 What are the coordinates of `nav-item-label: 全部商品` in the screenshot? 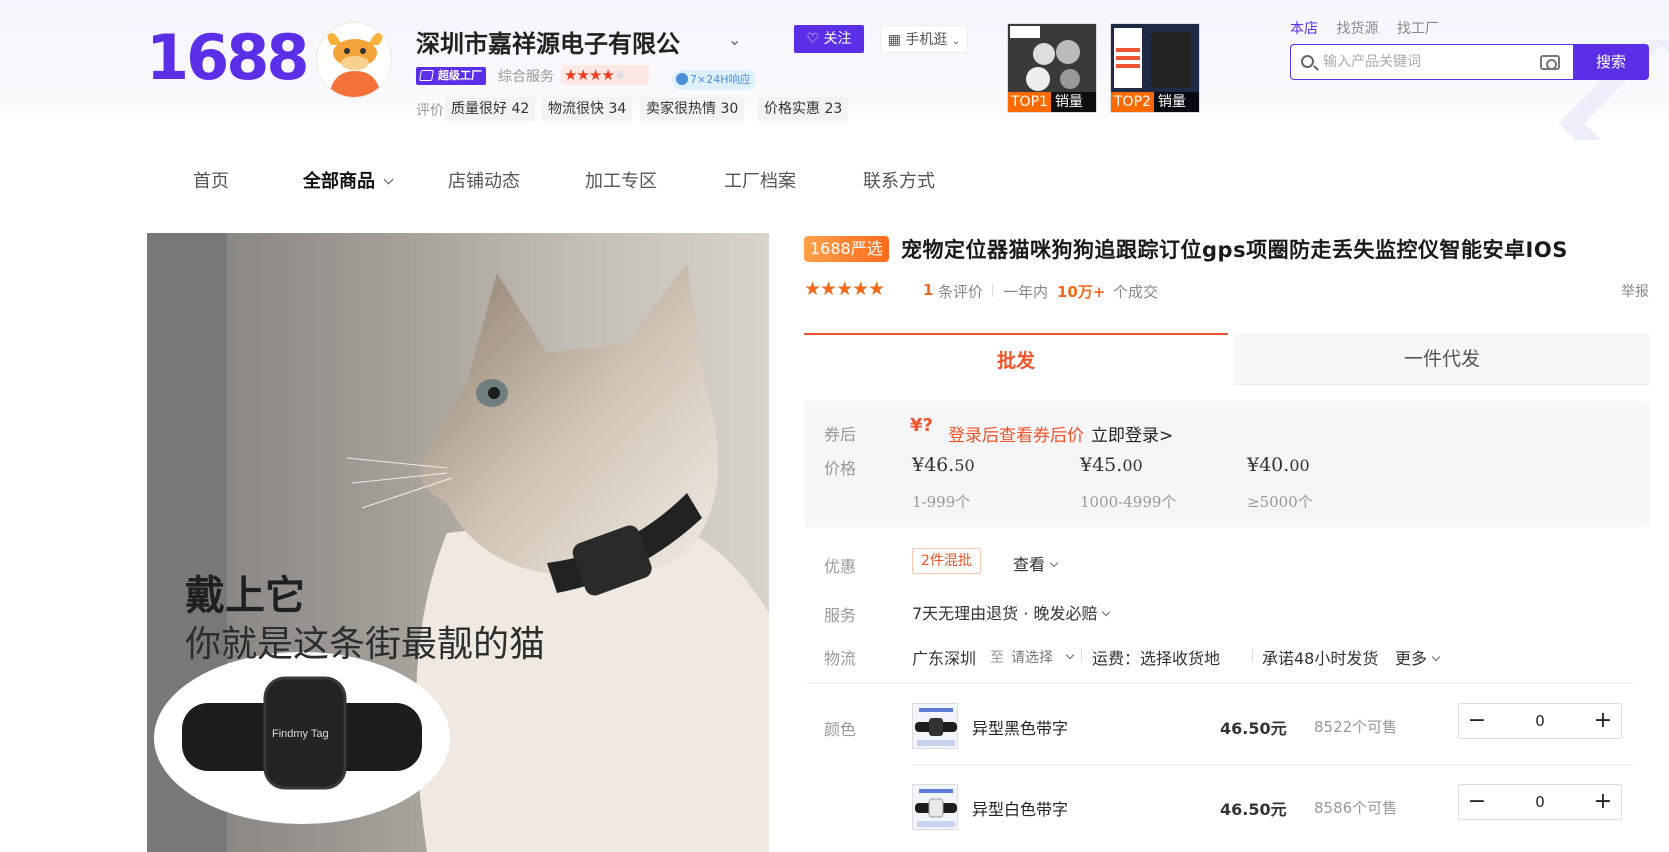 It's located at (339, 181).